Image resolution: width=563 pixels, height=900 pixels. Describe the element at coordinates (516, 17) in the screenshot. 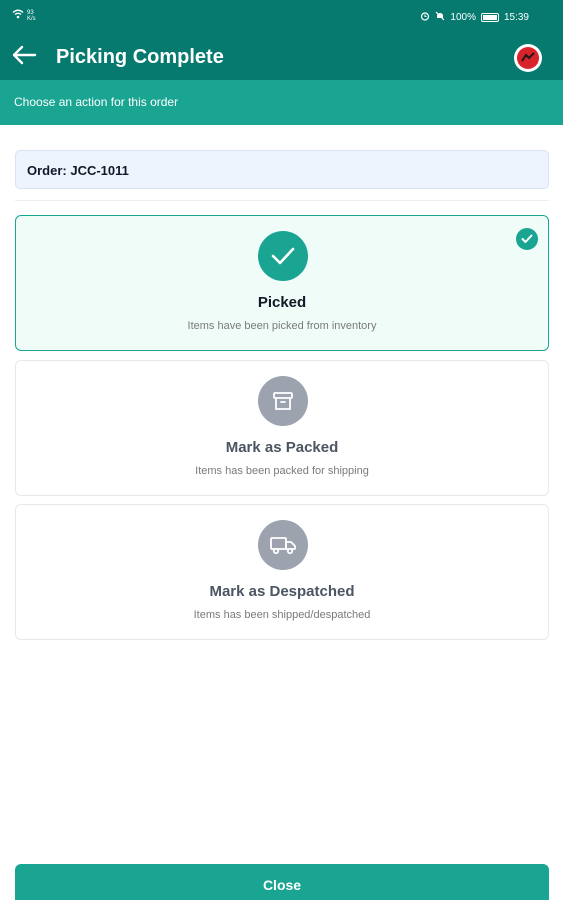

I see `status-time: 15:39` at that location.